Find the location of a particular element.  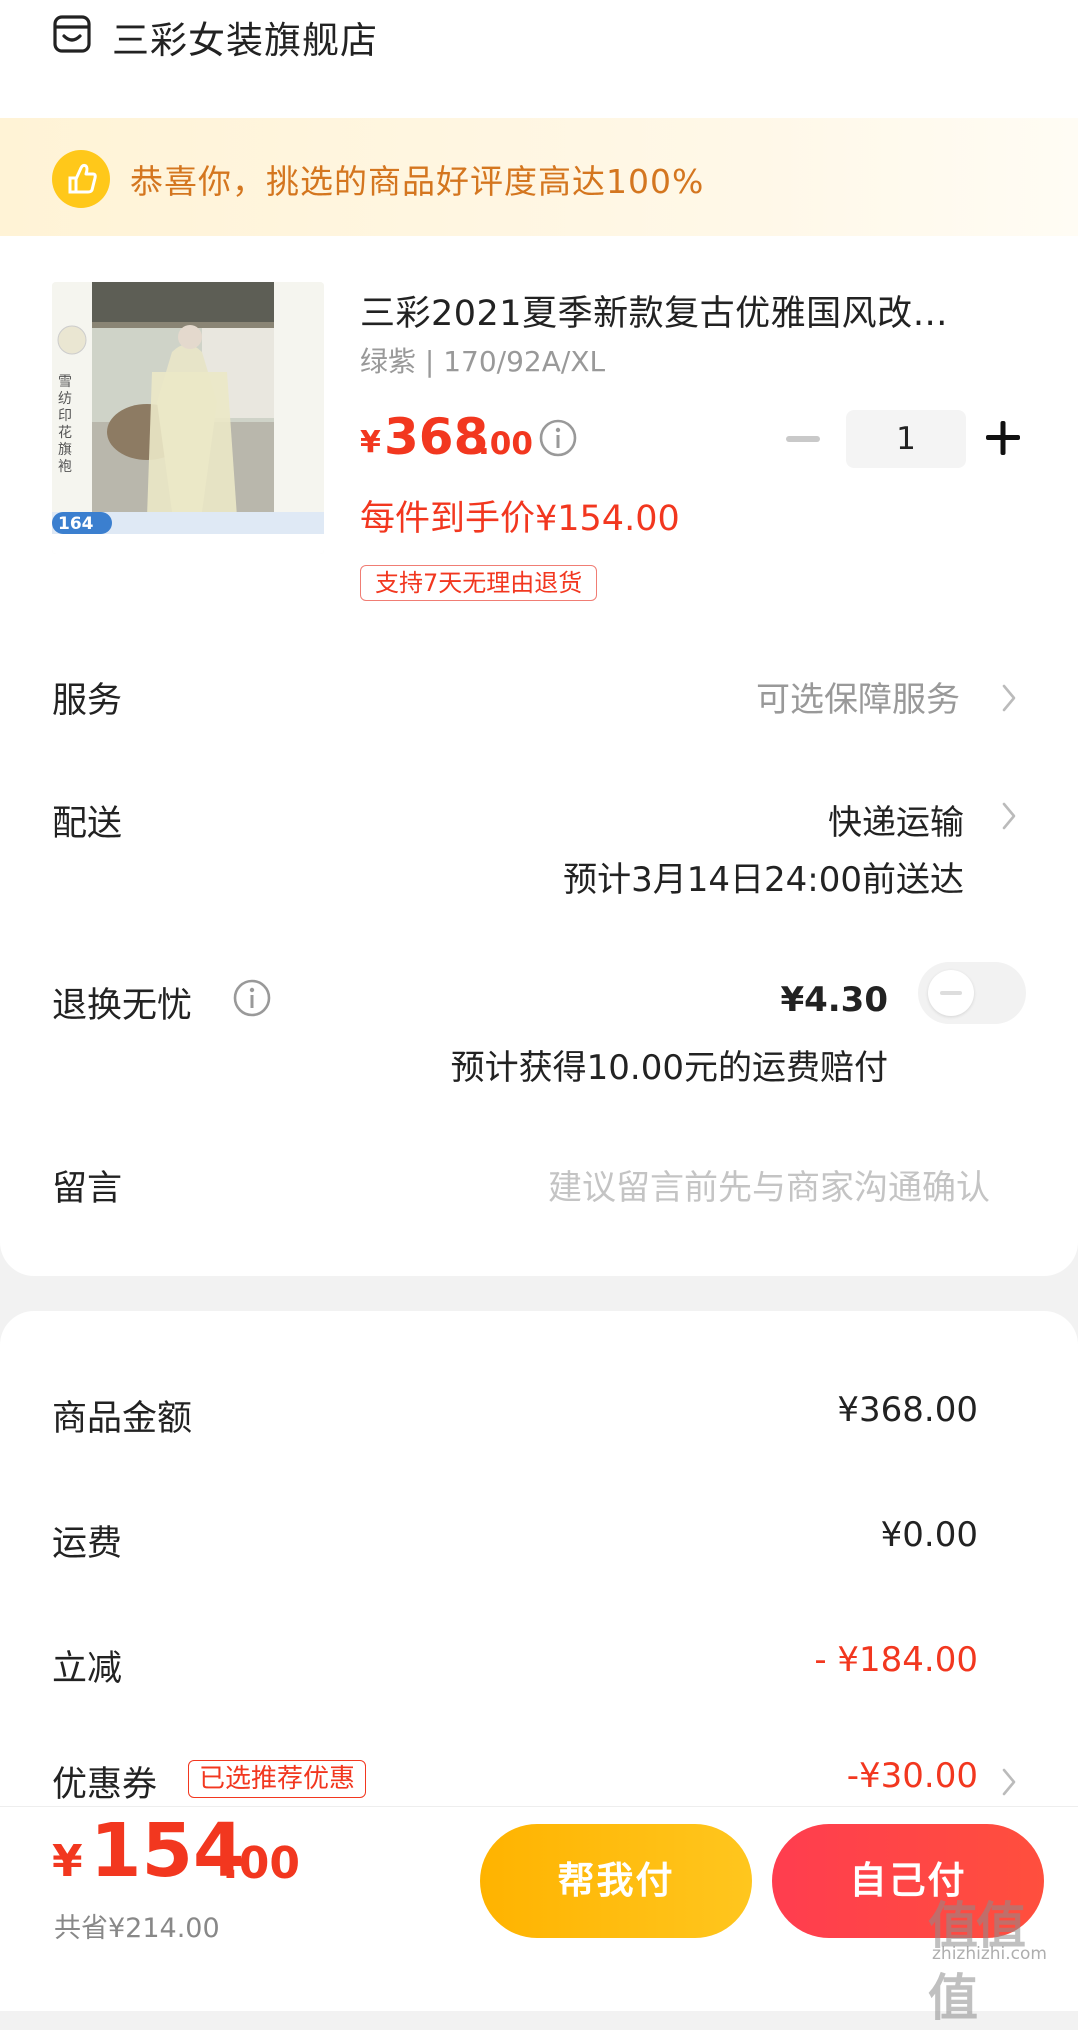

increase-quantity-button is located at coordinates (1003, 438).